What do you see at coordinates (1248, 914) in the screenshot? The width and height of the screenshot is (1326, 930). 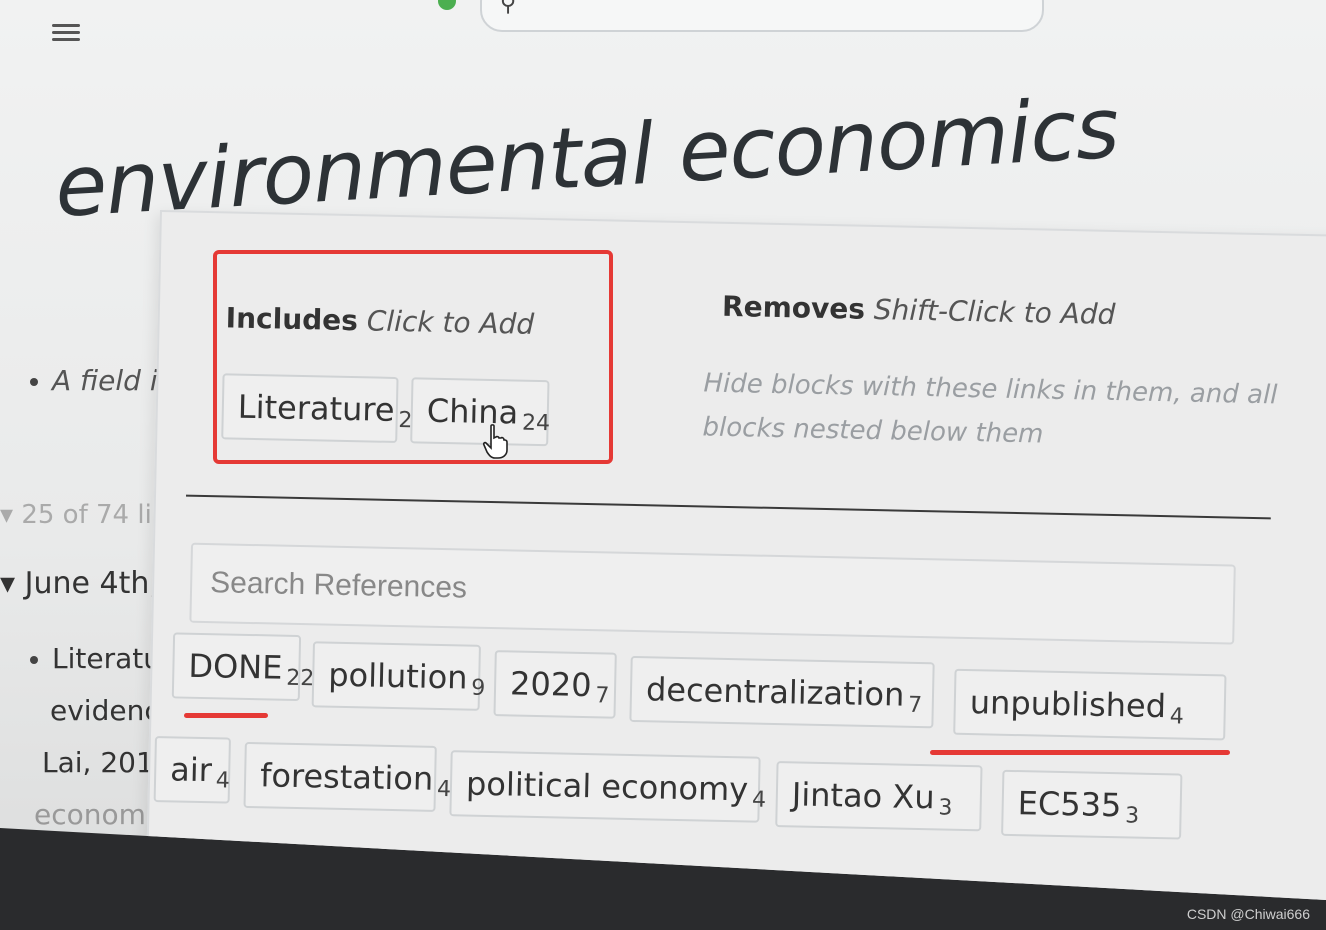 I see `watermark: CSDN @Chiwai666` at bounding box center [1248, 914].